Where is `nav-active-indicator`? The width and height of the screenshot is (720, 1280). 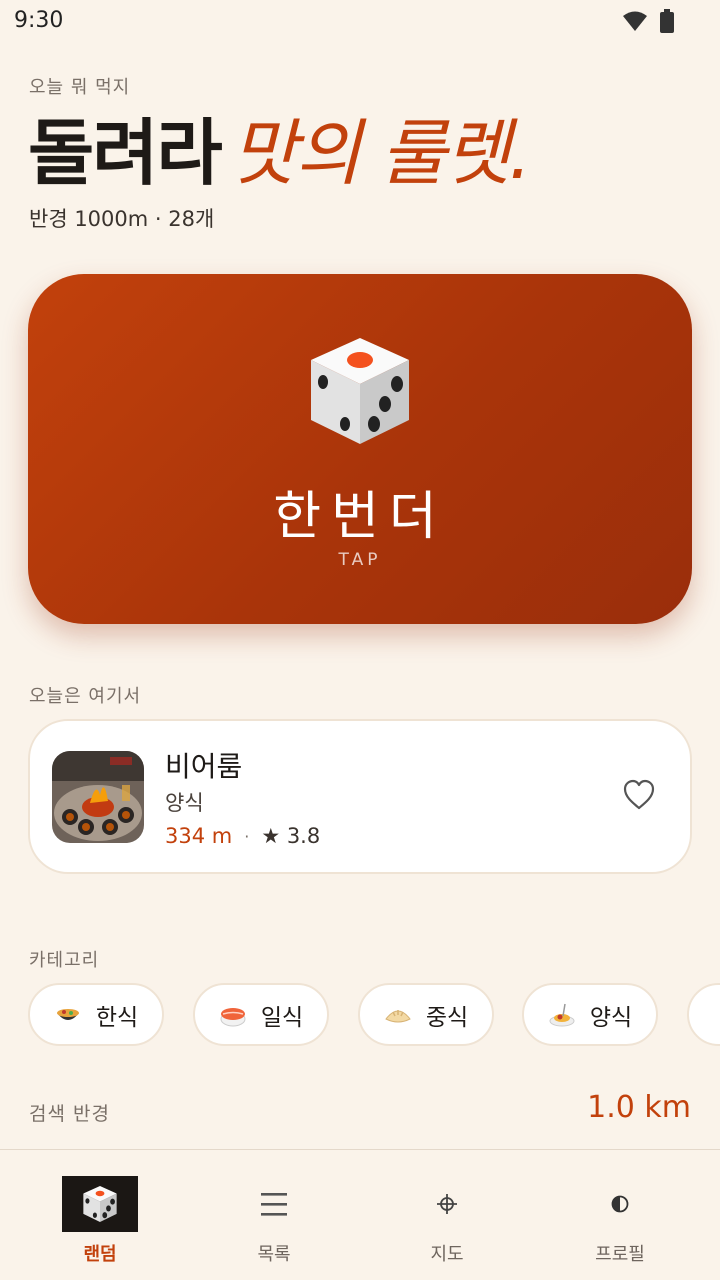 nav-active-indicator is located at coordinates (100, 1204).